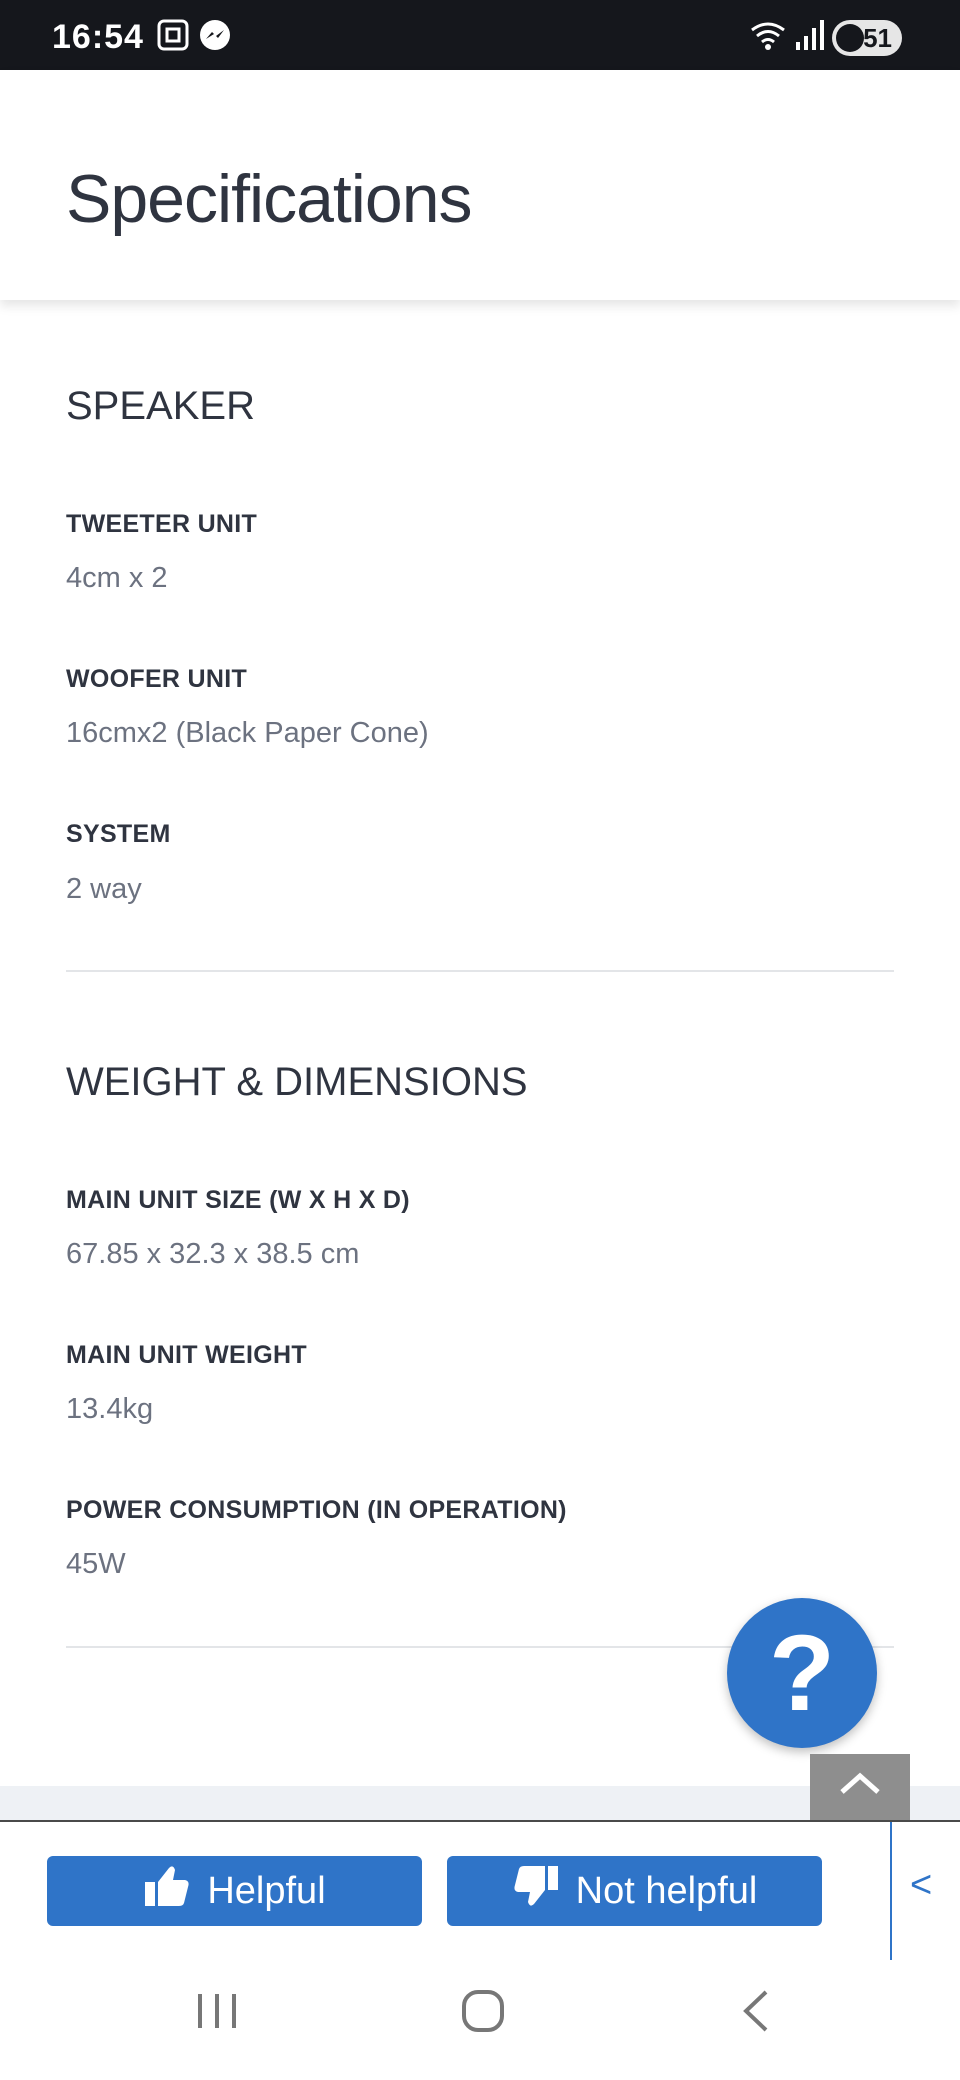  Describe the element at coordinates (213, 1254) in the screenshot. I see `spec-value-main-unit-size: 67.85 x 32.3 x 38.5 cm` at that location.